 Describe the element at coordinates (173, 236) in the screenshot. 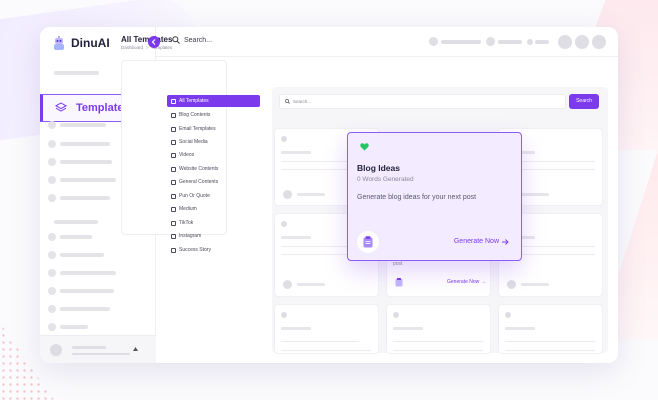

I see `instagram-icon` at that location.